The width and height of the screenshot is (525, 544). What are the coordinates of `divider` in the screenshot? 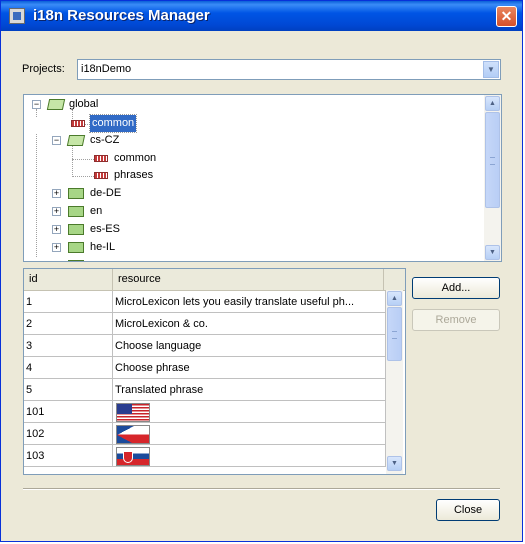 It's located at (261, 489).